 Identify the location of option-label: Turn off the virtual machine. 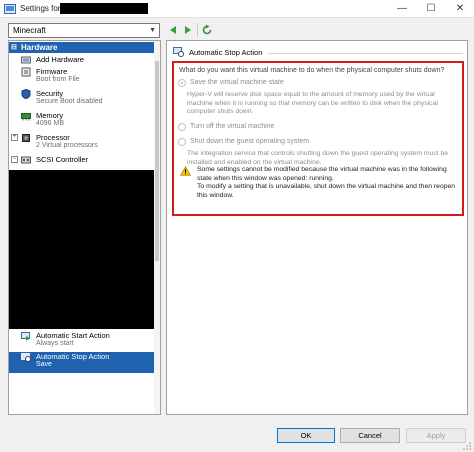
(232, 126).